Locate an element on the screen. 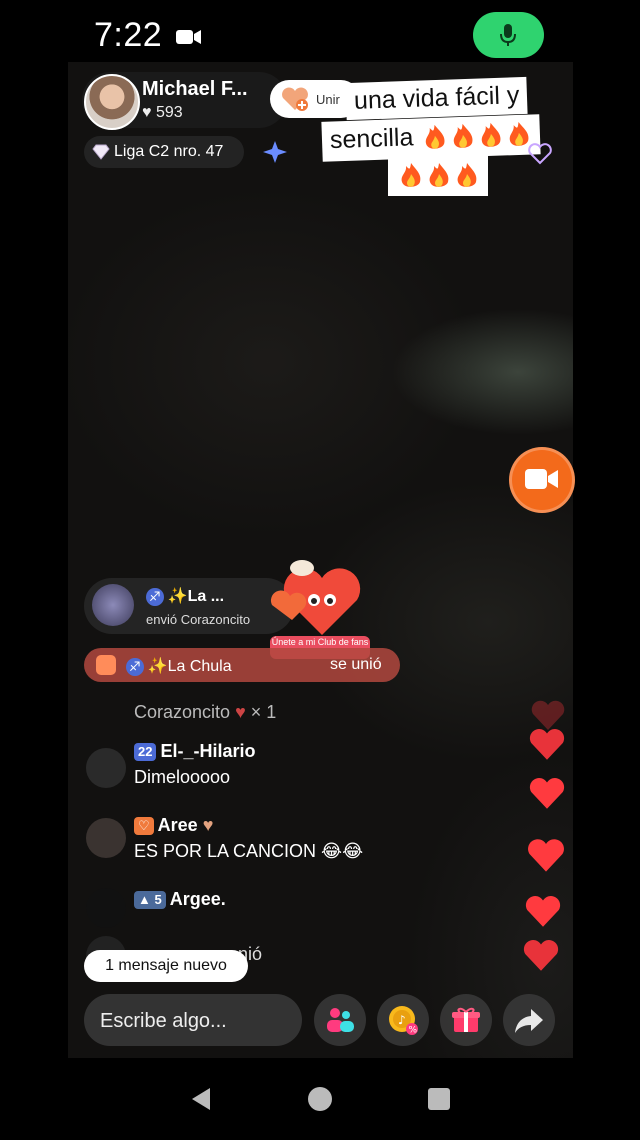 The width and height of the screenshot is (640, 1140). people-icon is located at coordinates (340, 1020).